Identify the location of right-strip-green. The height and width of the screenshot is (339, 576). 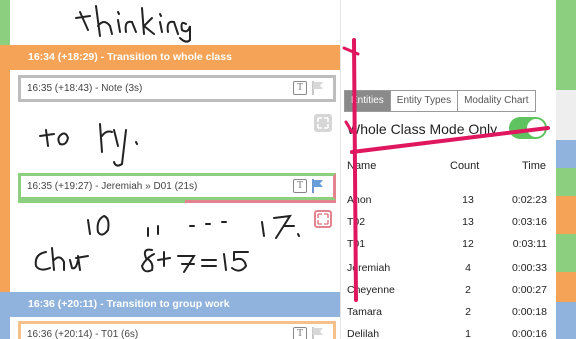
(565, 45).